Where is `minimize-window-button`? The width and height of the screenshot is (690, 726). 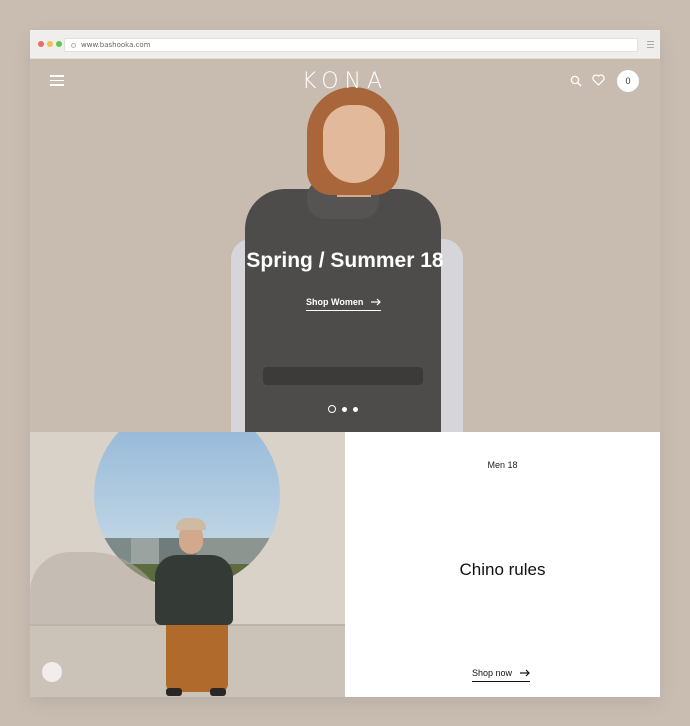 minimize-window-button is located at coordinates (50, 44).